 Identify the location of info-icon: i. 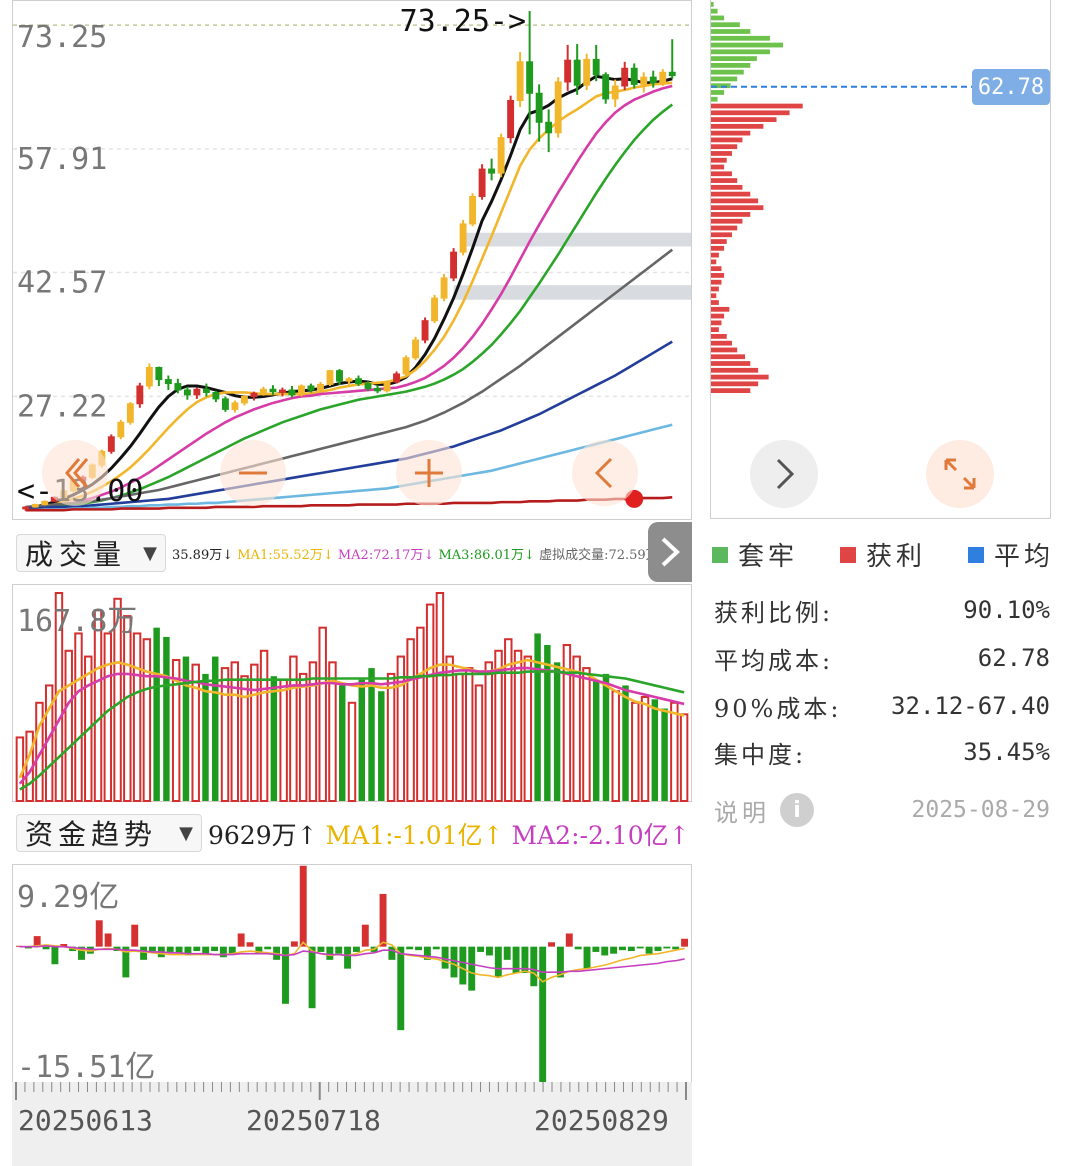
(797, 810).